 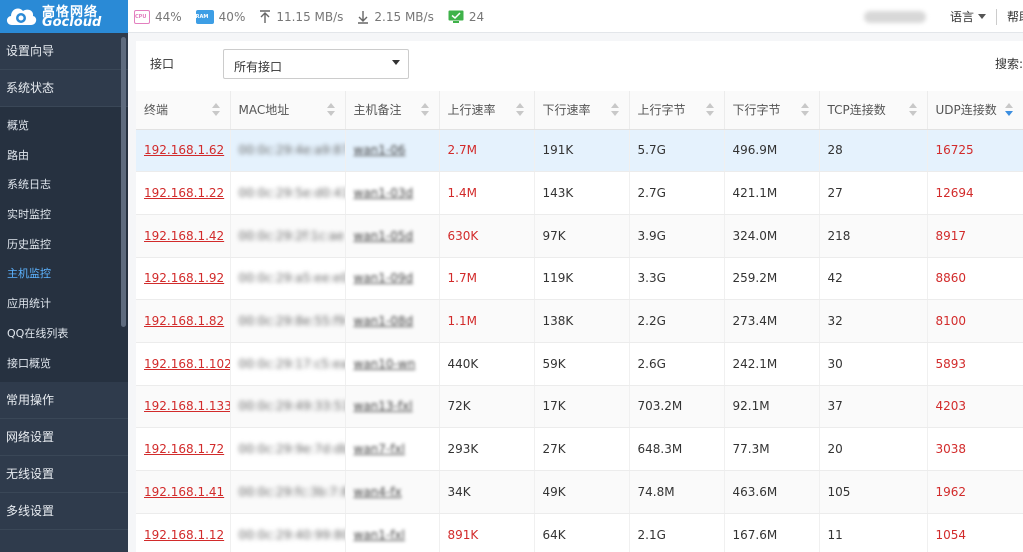 I want to click on mac-value: 00:0c:29:5e:d0:41, so click(x=291, y=193).